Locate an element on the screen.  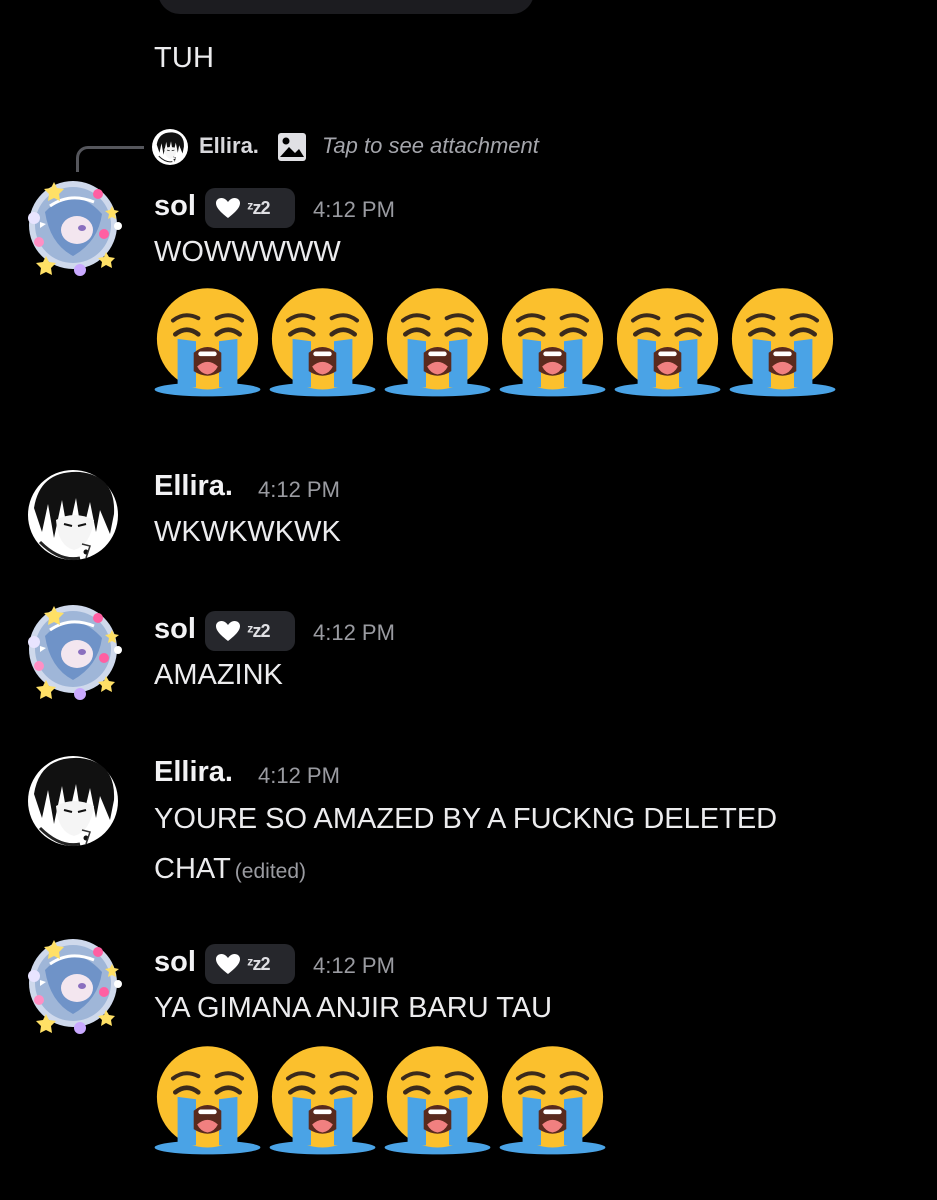
image-icon is located at coordinates (292, 147).